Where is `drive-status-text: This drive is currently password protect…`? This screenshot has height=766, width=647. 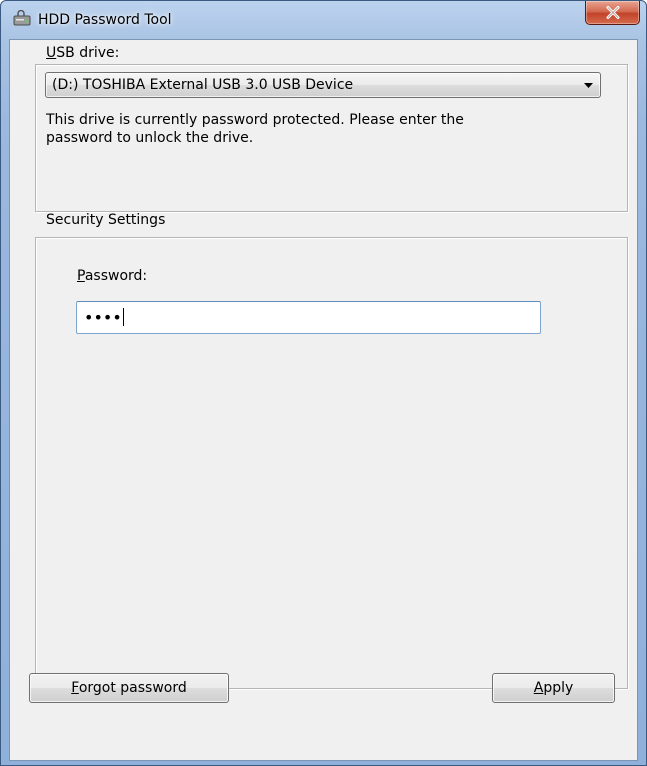
drive-status-text: This drive is currently password protect… is located at coordinates (255, 129).